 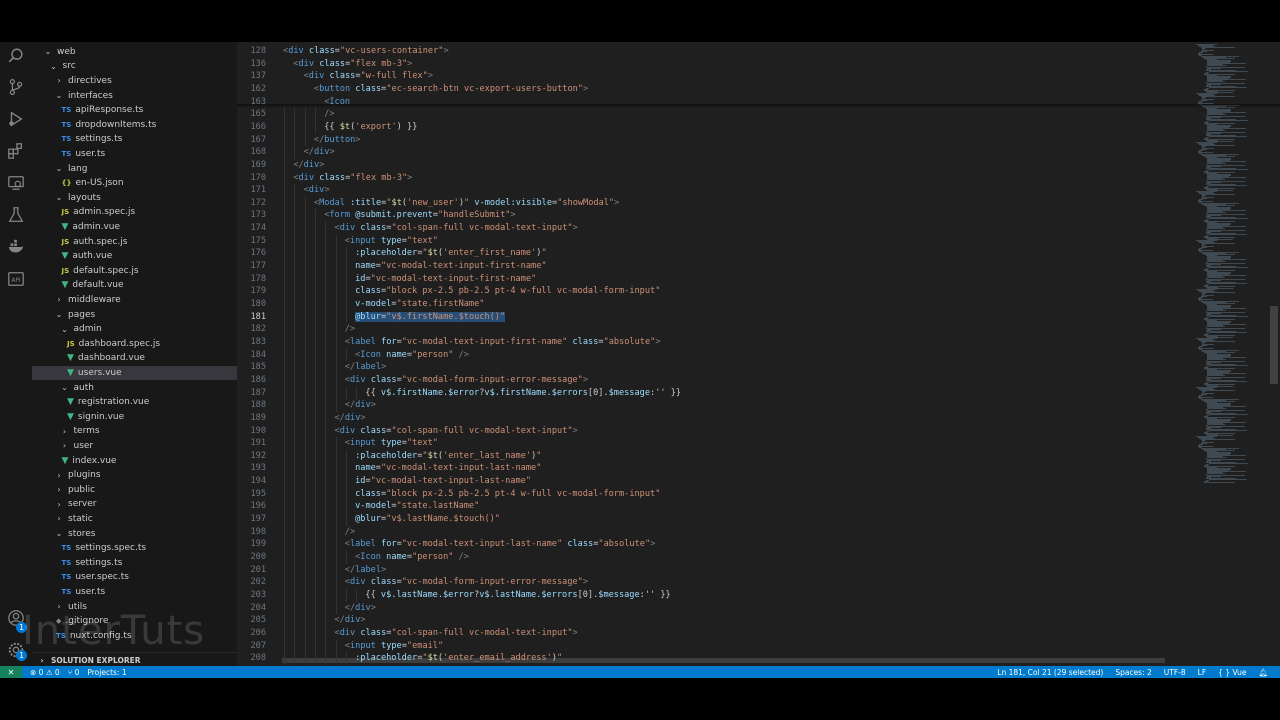 What do you see at coordinates (717, 190) in the screenshot?
I see `code-line: 171 <div>` at bounding box center [717, 190].